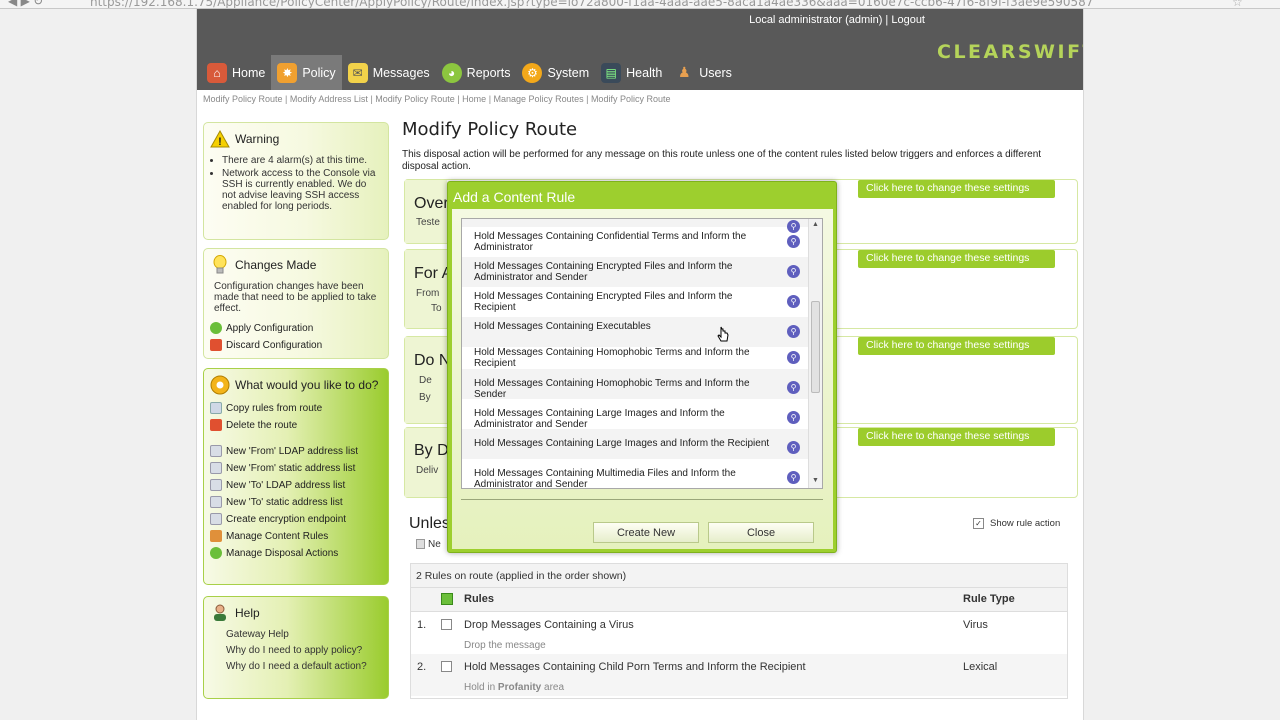 The width and height of the screenshot is (1280, 720). I want to click on action-manage-content-rules: Manage Content Rules, so click(296, 536).